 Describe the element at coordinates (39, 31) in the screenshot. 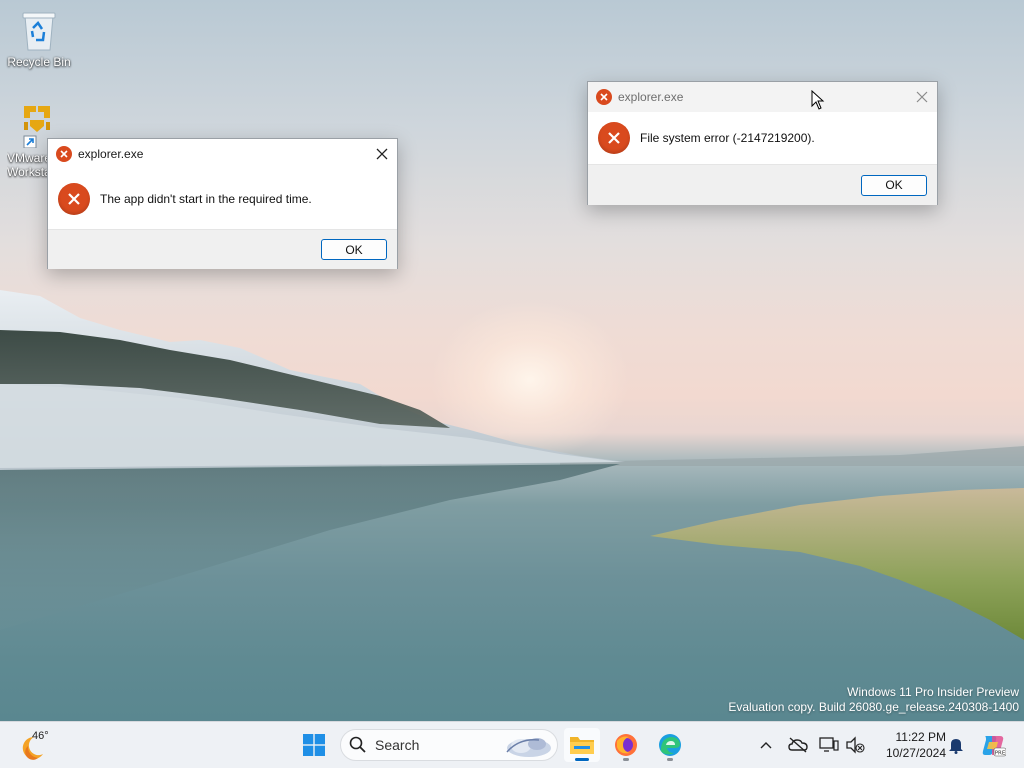

I see `recycle-bin-icon` at that location.